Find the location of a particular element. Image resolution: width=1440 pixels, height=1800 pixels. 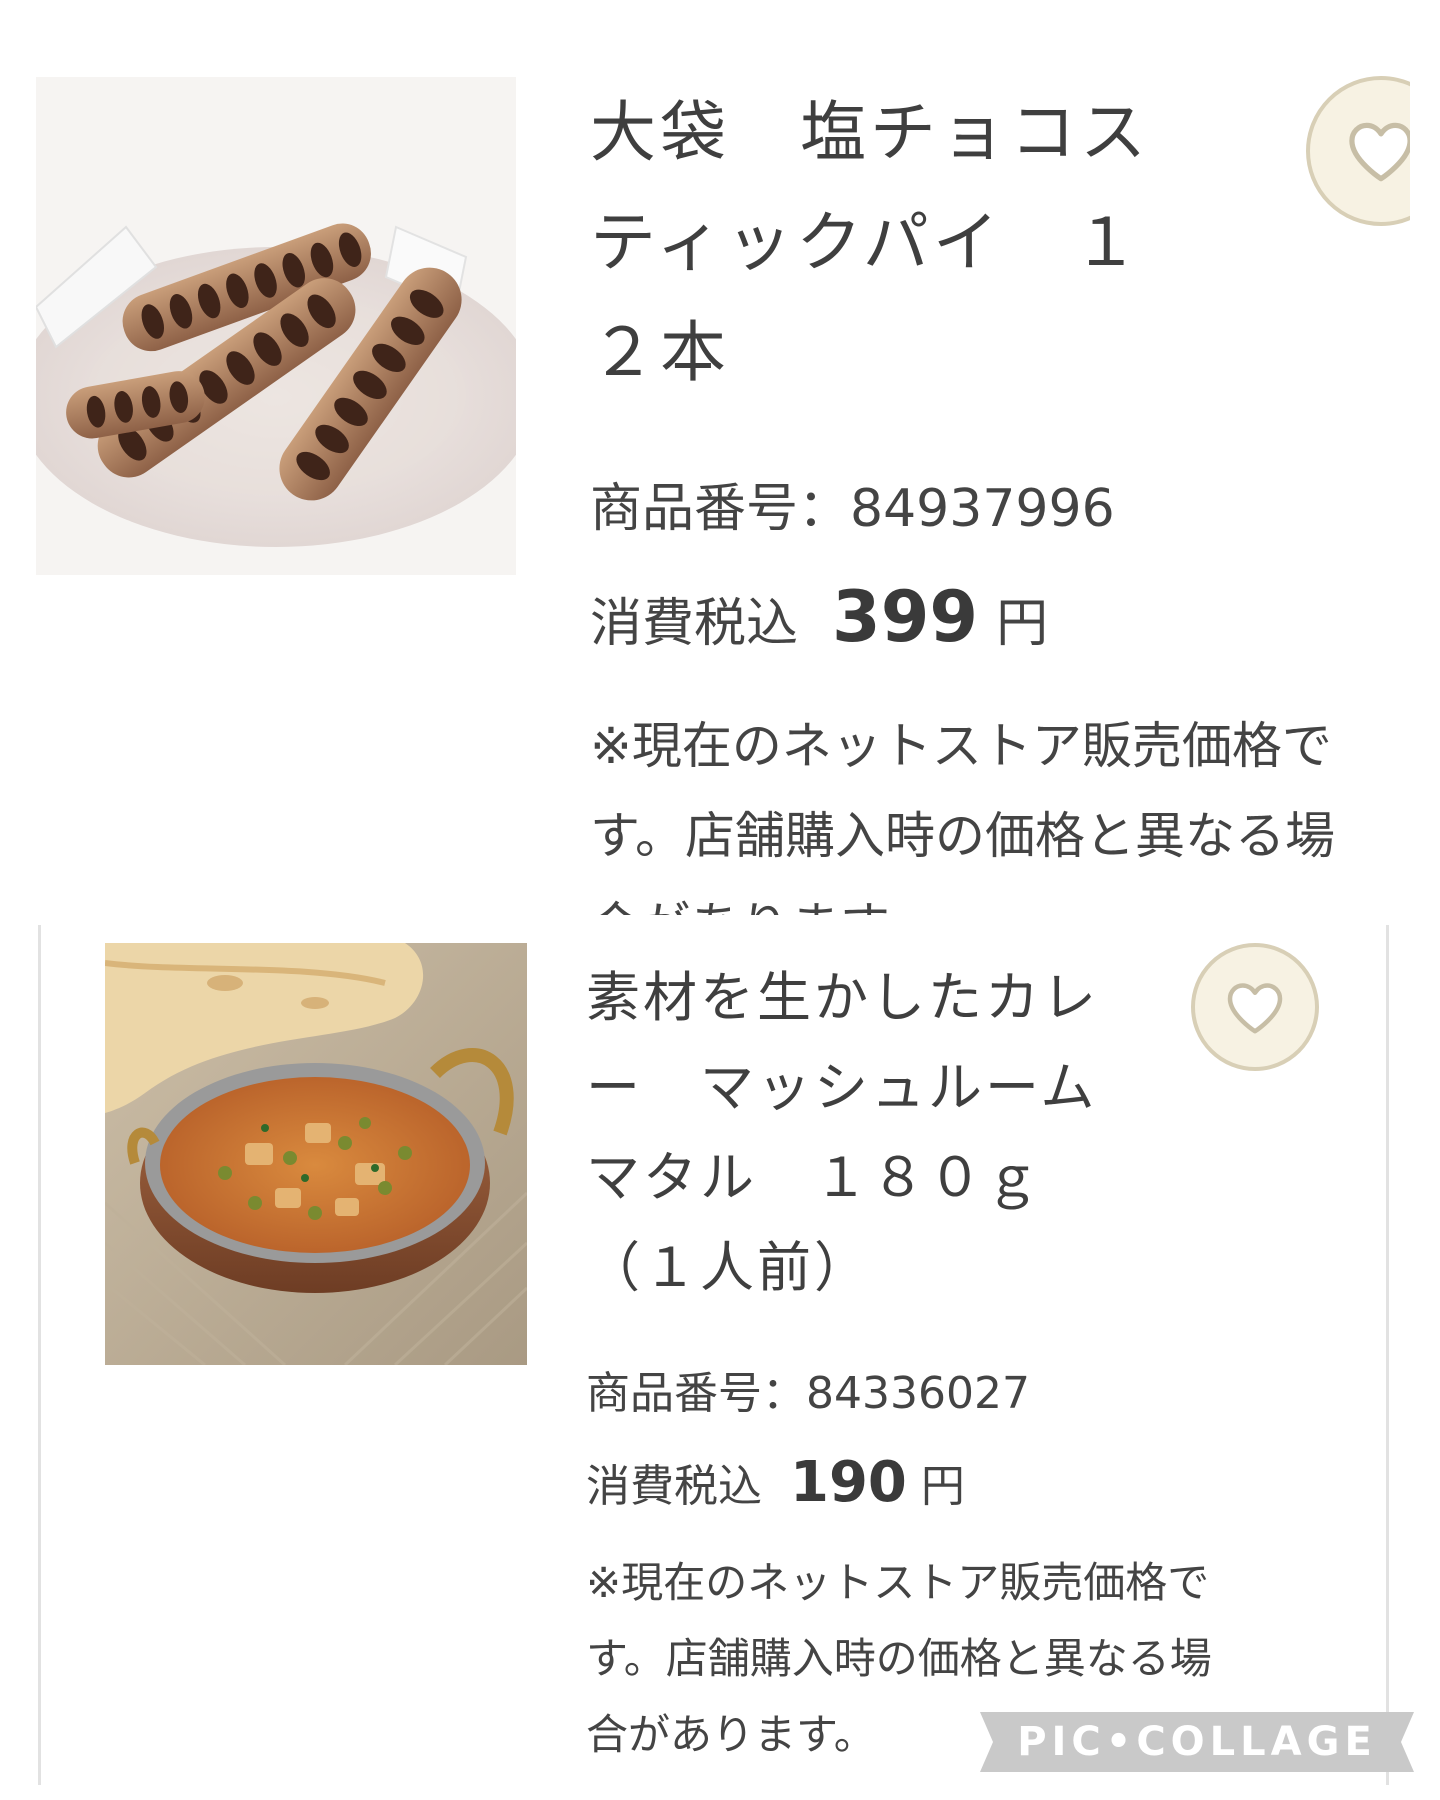

product-image-choco-stick-pie is located at coordinates (276, 326).